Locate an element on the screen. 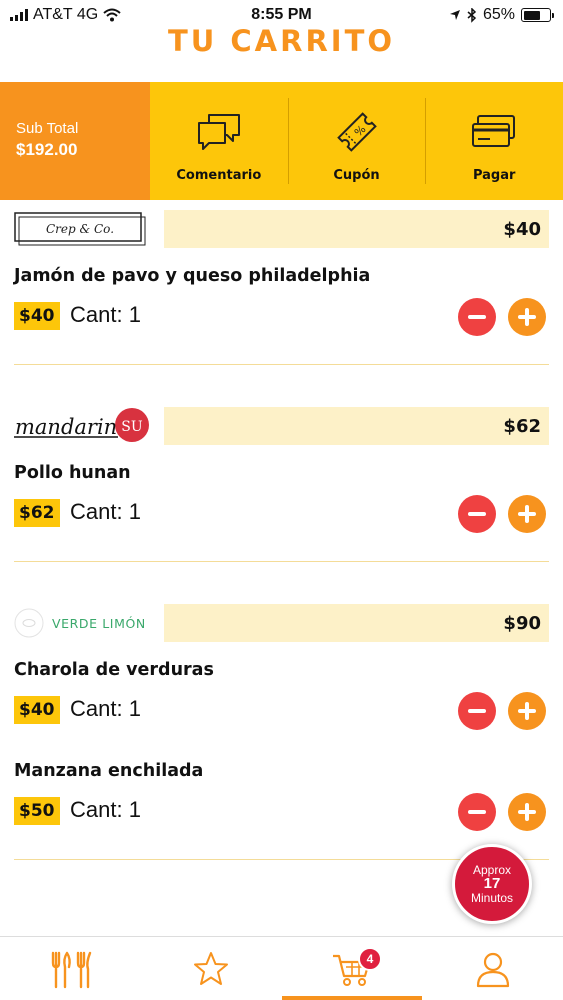 The height and width of the screenshot is (1000, 563). subtotal-panel: Sub Total $192.00 is located at coordinates (75, 141).